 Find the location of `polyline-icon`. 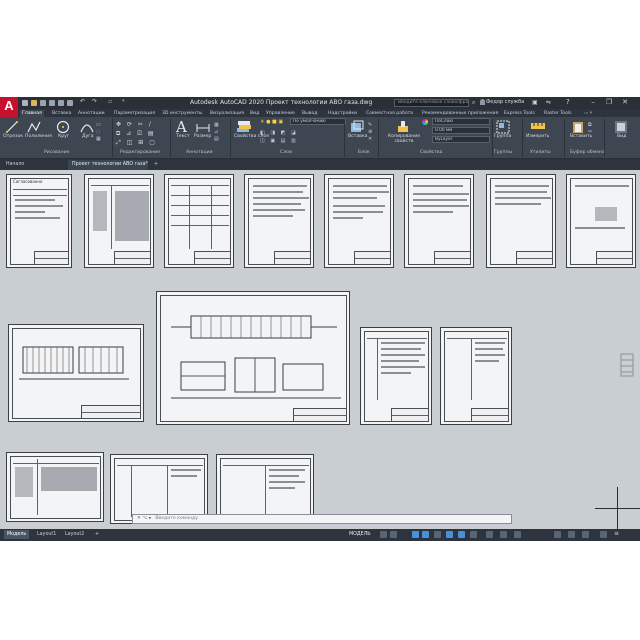

polyline-icon is located at coordinates (34, 127).